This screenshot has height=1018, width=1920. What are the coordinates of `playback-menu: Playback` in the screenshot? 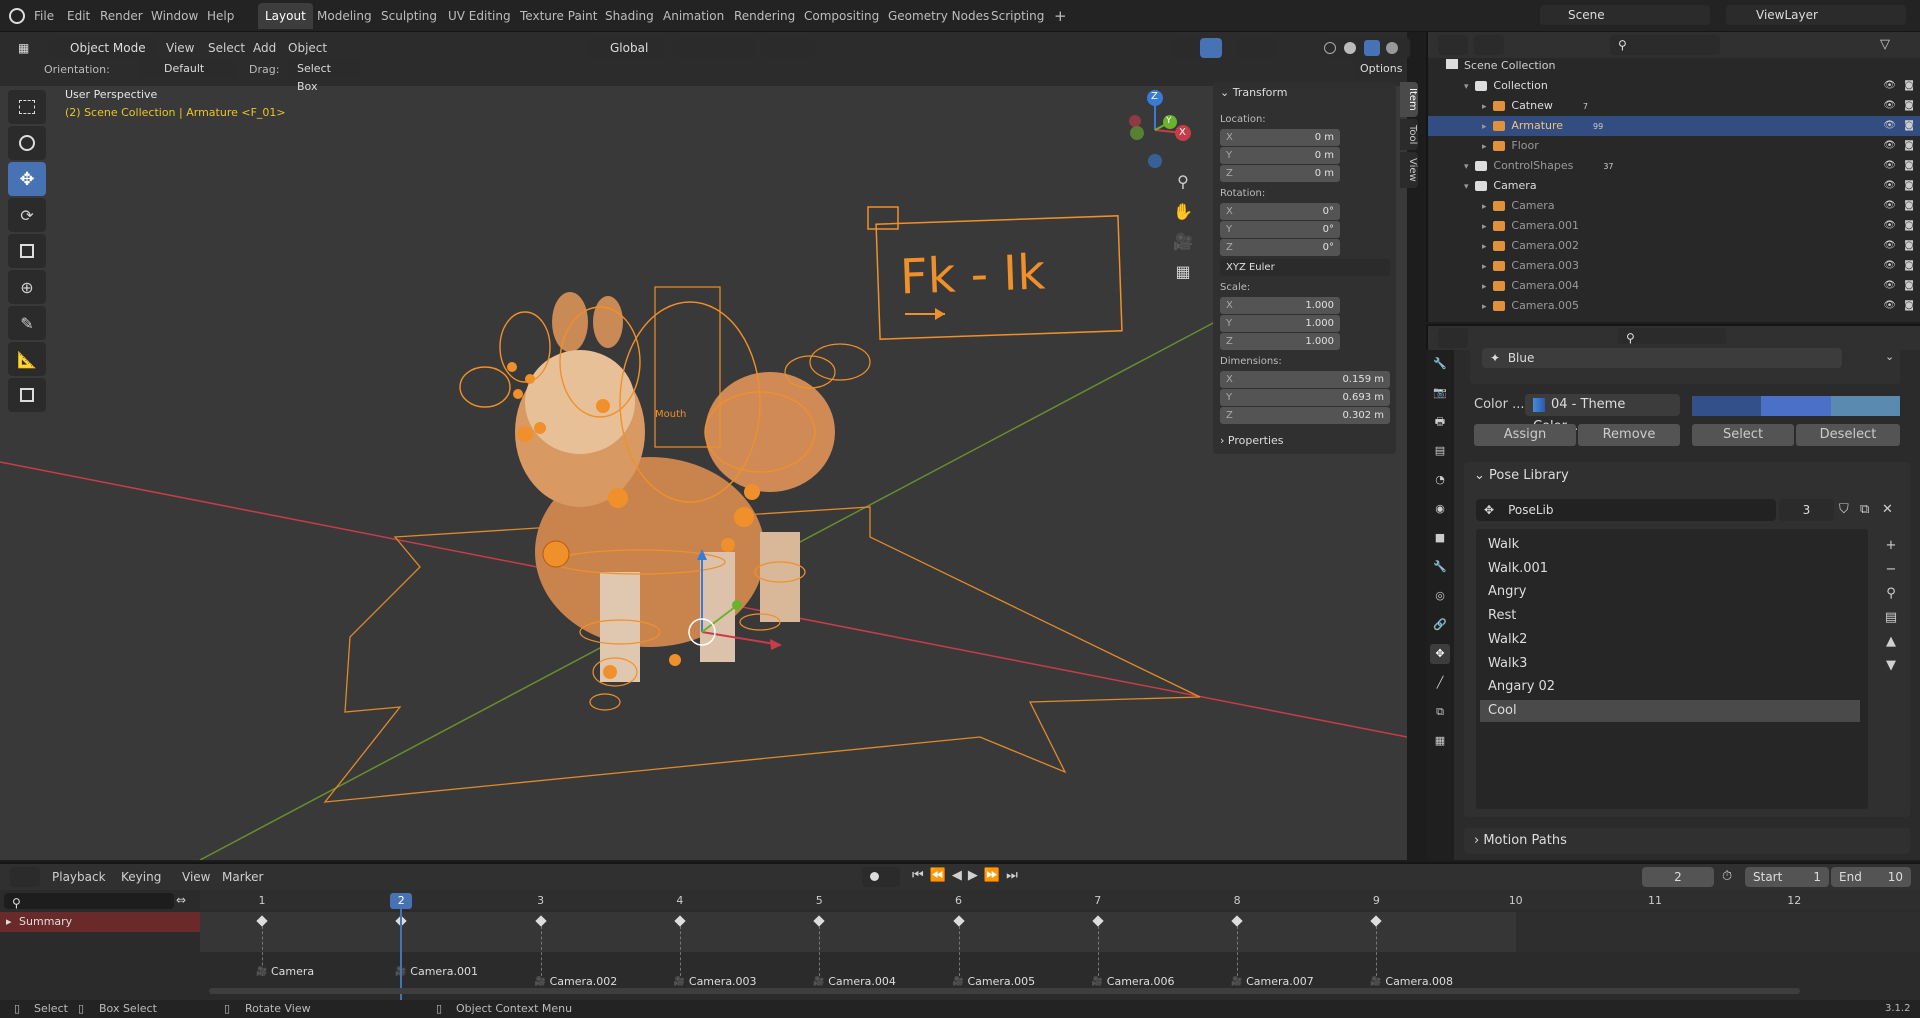 It's located at (79, 877).